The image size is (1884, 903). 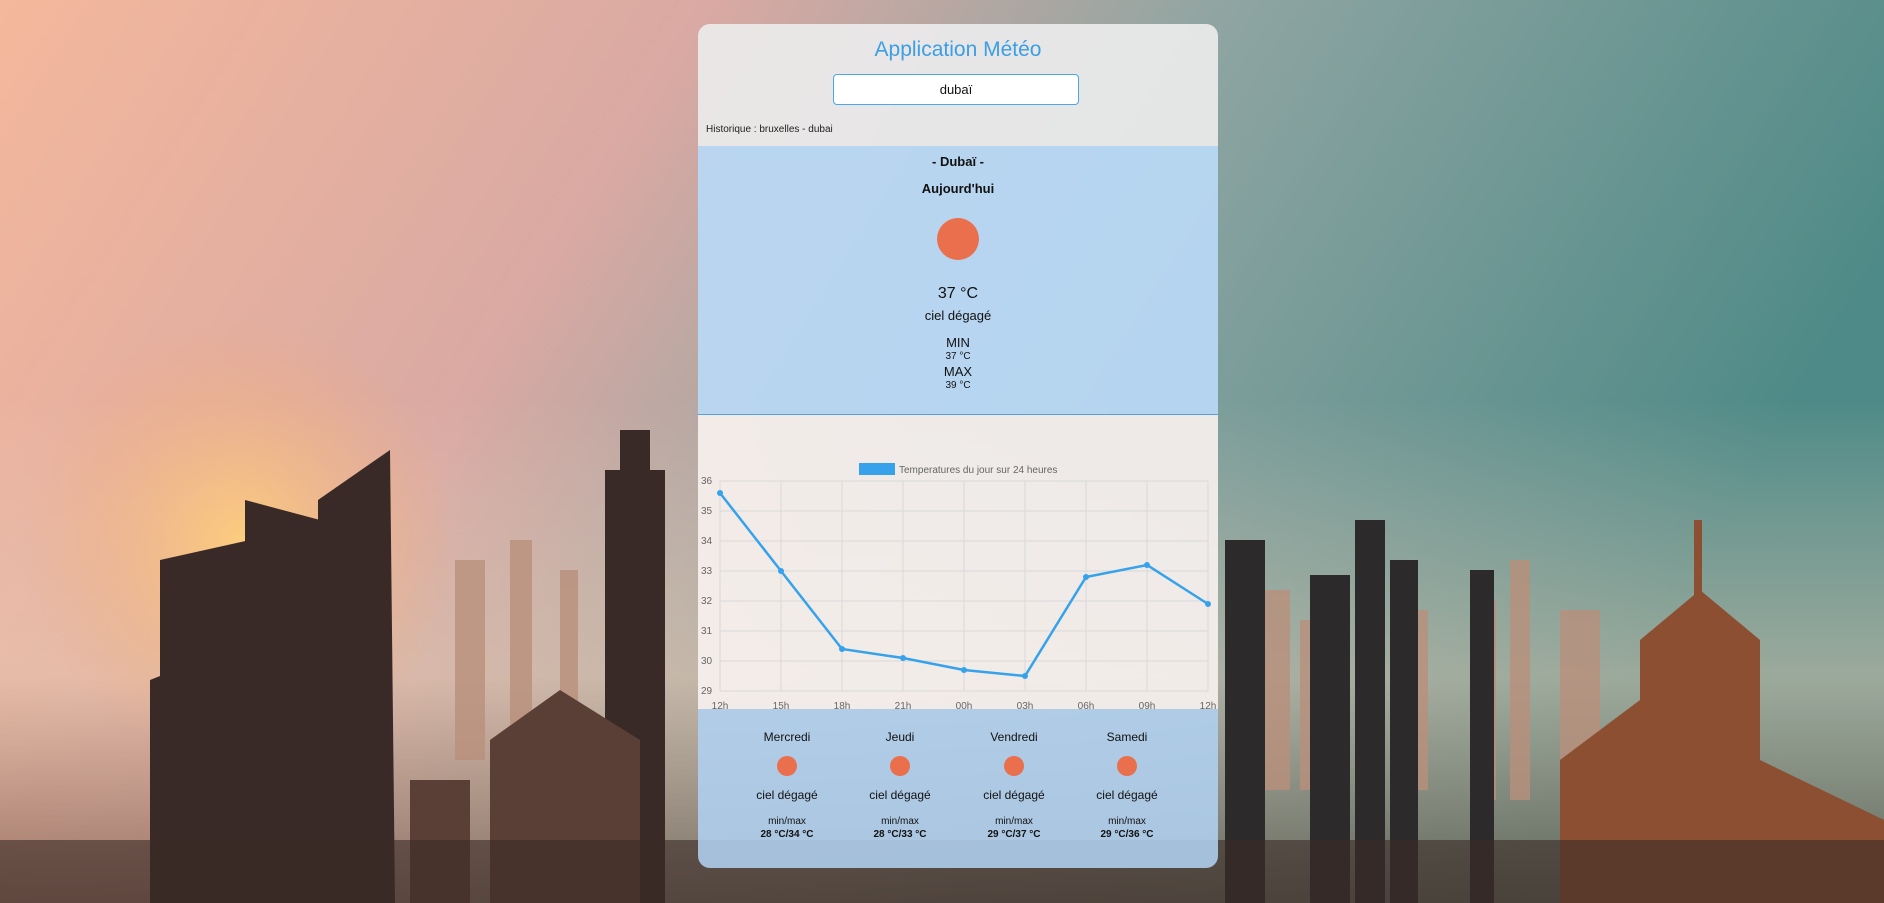 I want to click on forecast-day-name: Jeudi, so click(x=900, y=737).